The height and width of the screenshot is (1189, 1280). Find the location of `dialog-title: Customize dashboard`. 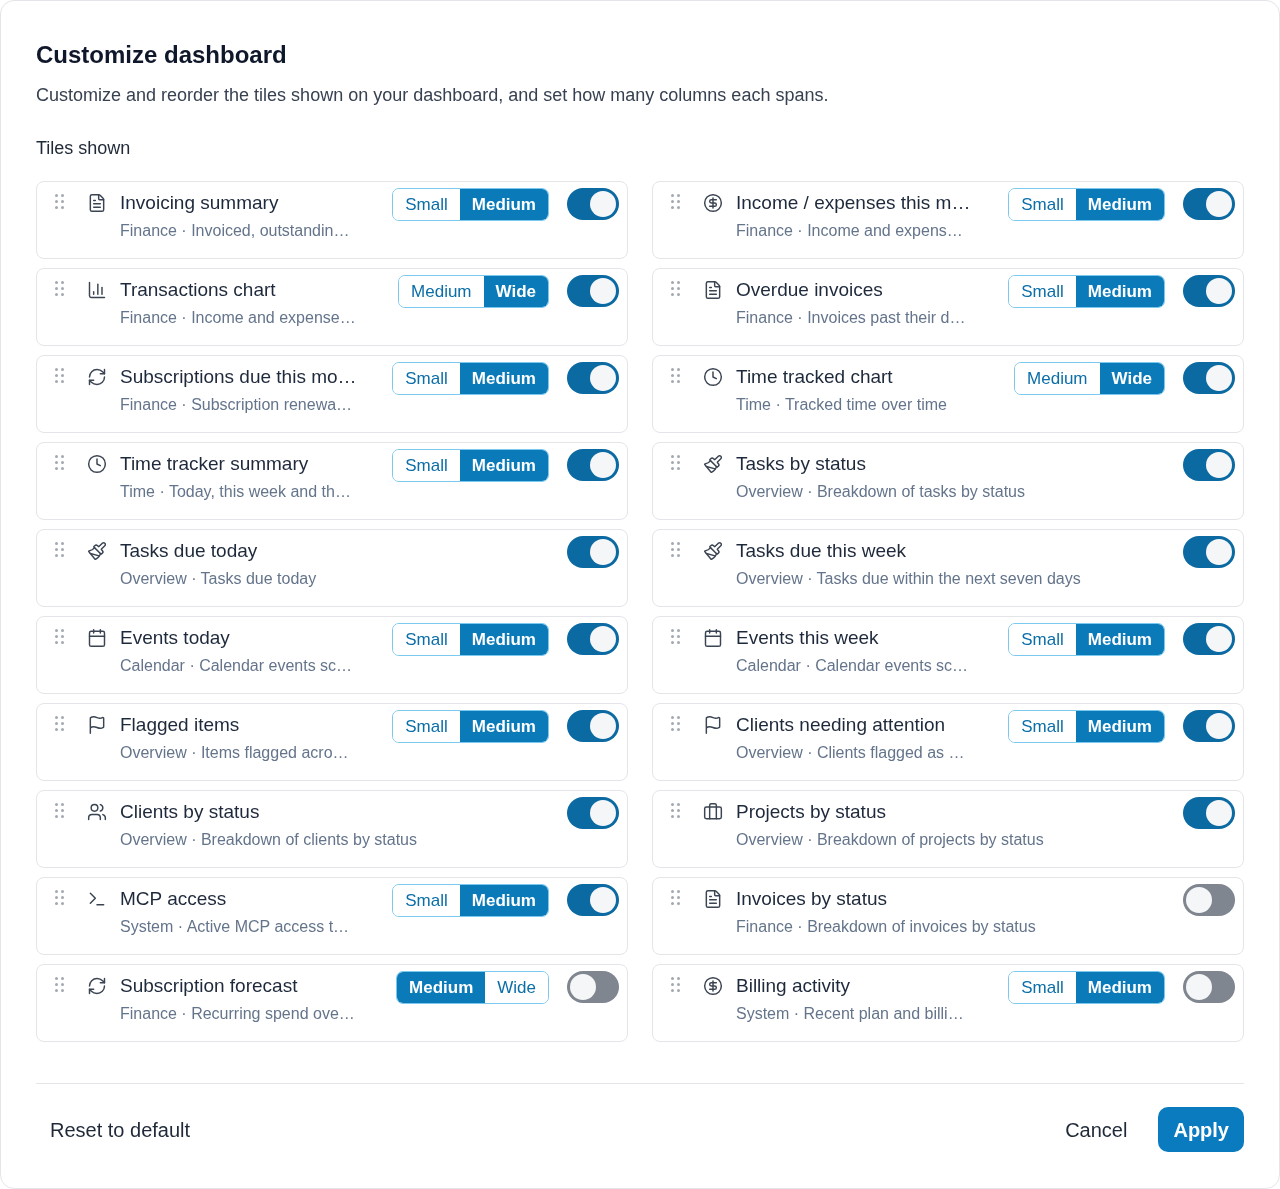

dialog-title: Customize dashboard is located at coordinates (161, 55).